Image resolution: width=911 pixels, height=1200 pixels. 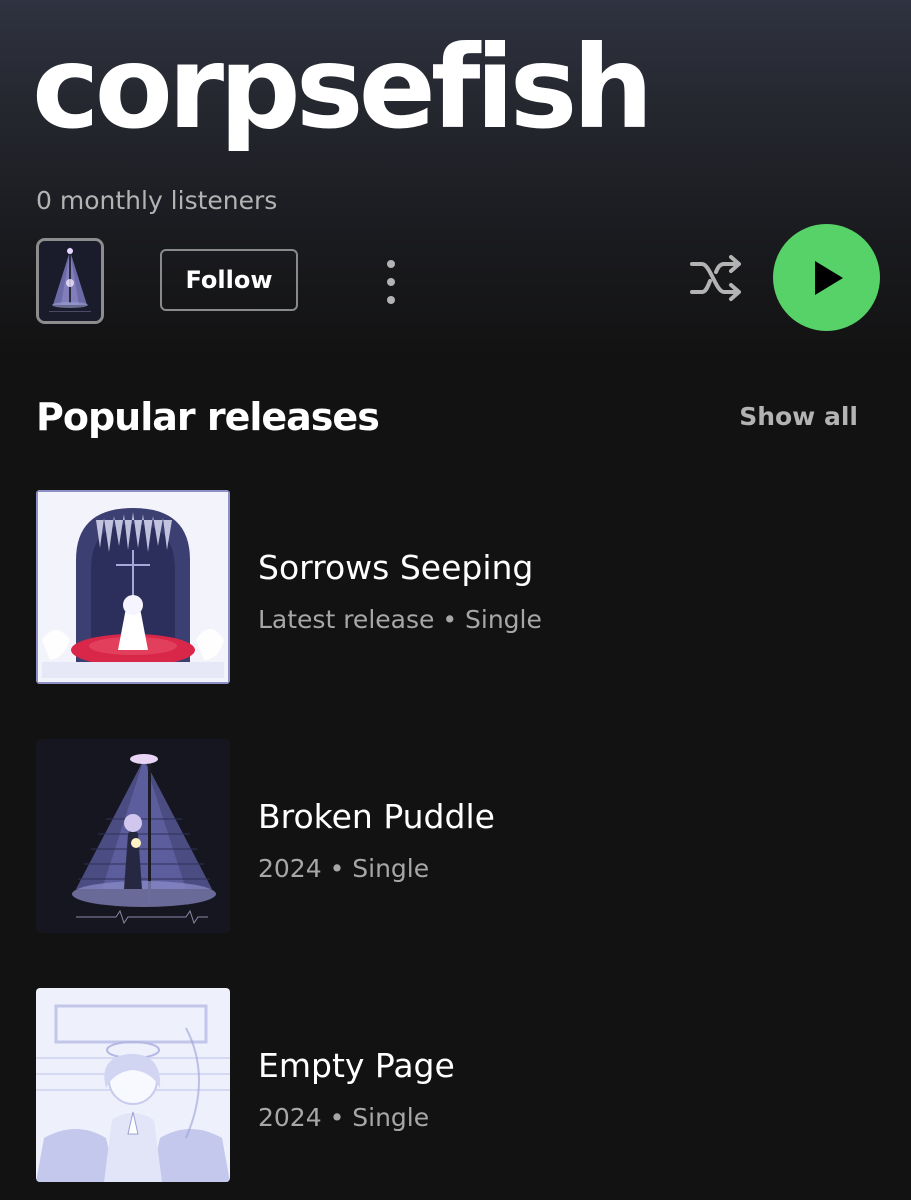 I want to click on artist-name: corpsefish, so click(x=343, y=87).